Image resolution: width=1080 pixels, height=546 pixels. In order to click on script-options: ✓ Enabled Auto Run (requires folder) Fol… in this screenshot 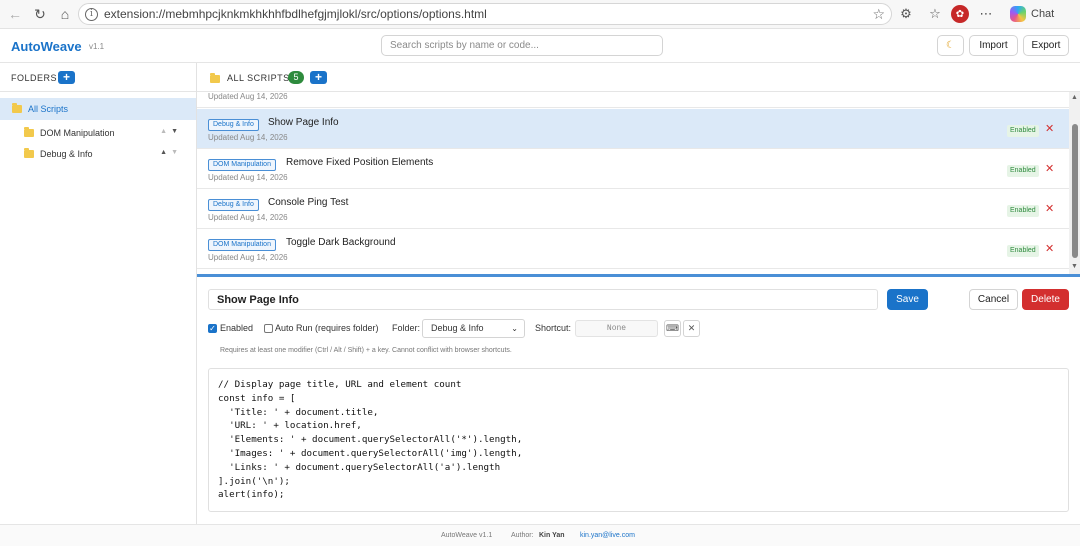, I will do `click(638, 329)`.